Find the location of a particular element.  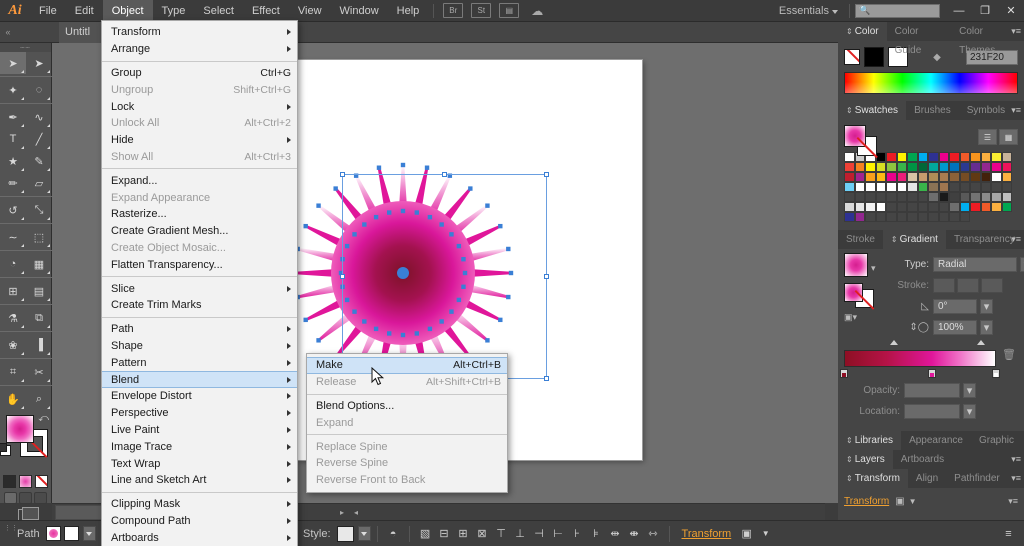

cloud-sync-icon: ☁ is located at coordinates (537, 10).